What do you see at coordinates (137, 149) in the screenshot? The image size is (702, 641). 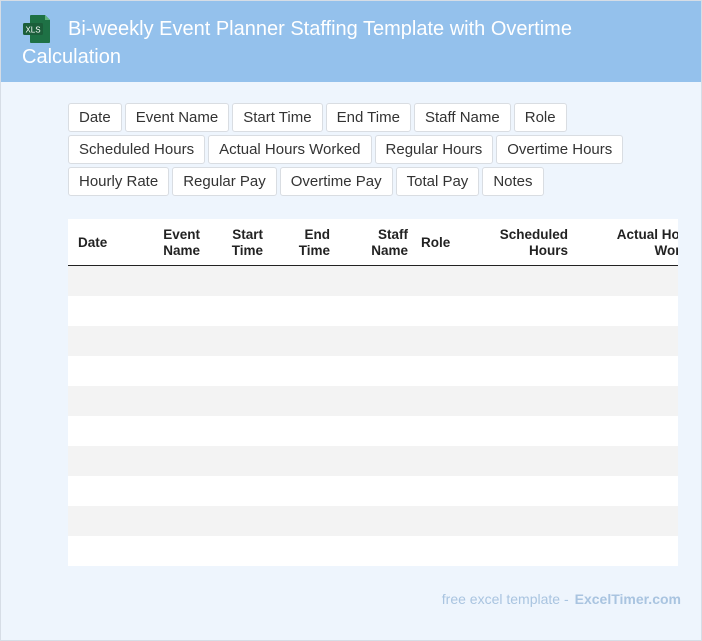 I see `chip-scheduled-hours: Scheduled Hours` at bounding box center [137, 149].